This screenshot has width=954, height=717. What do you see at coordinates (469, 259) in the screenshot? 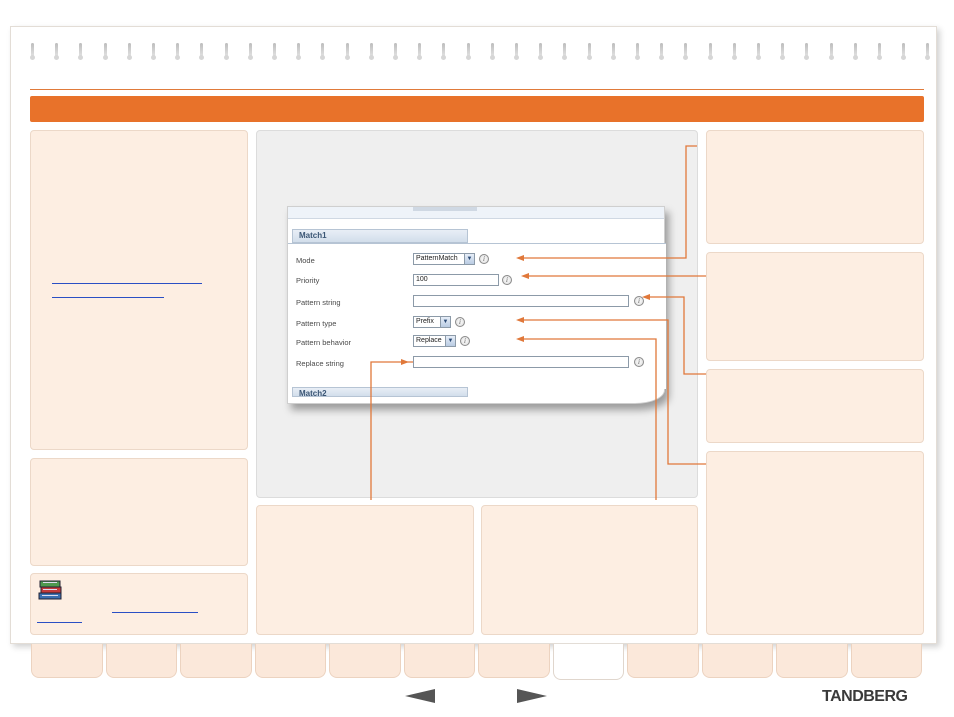
I see `mode-dropdown-icon: ▼` at bounding box center [469, 259].